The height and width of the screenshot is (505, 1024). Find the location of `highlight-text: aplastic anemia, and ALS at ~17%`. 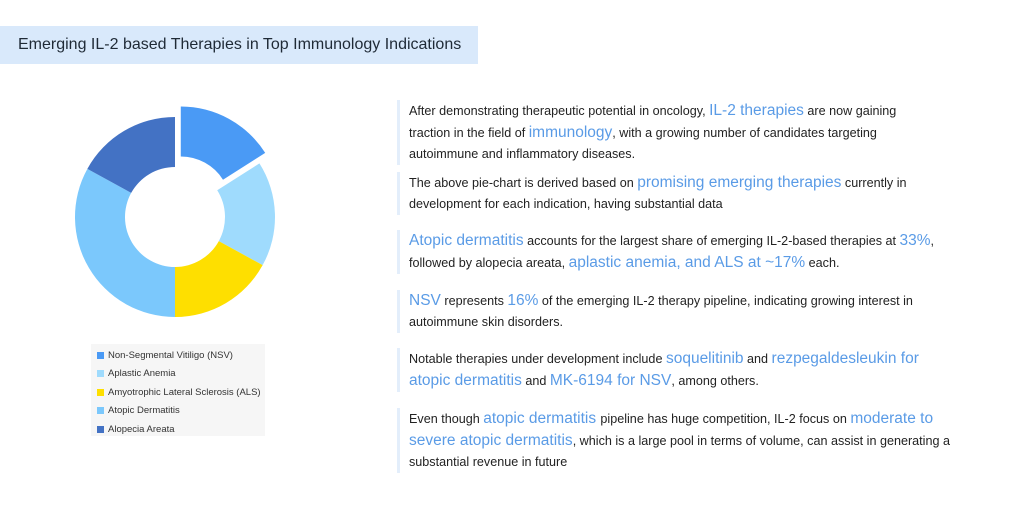

highlight-text: aplastic anemia, and ALS at ~17% is located at coordinates (687, 262).